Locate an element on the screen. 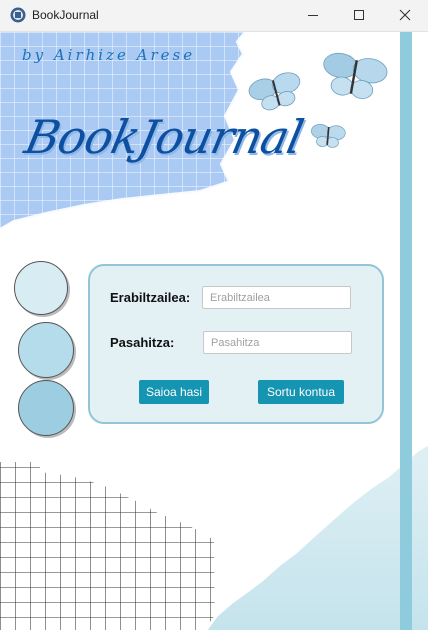  close-button is located at coordinates (405, 15).